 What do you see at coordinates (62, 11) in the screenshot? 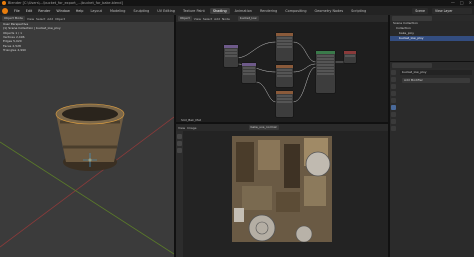
I see `menu-window: Window` at bounding box center [62, 11].